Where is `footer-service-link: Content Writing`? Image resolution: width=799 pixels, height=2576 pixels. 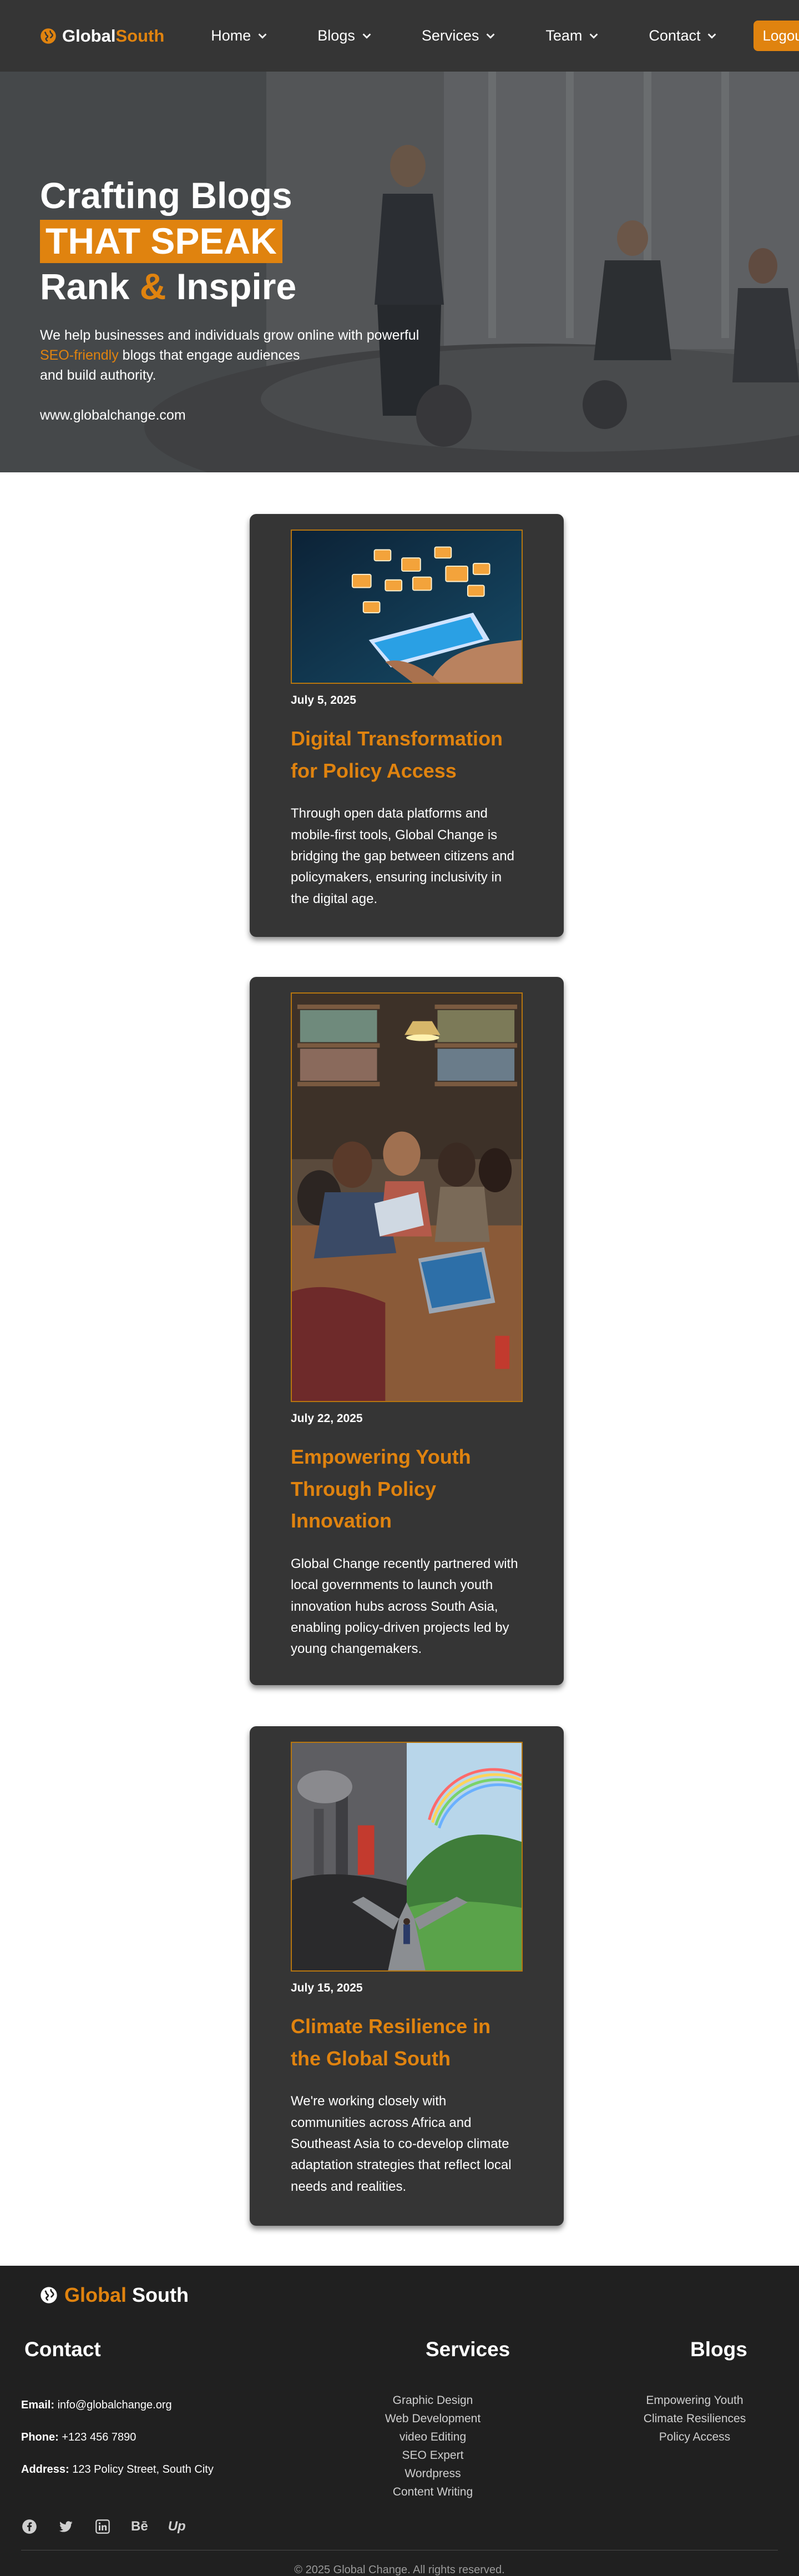
footer-service-link: Content Writing is located at coordinates (433, 2492).